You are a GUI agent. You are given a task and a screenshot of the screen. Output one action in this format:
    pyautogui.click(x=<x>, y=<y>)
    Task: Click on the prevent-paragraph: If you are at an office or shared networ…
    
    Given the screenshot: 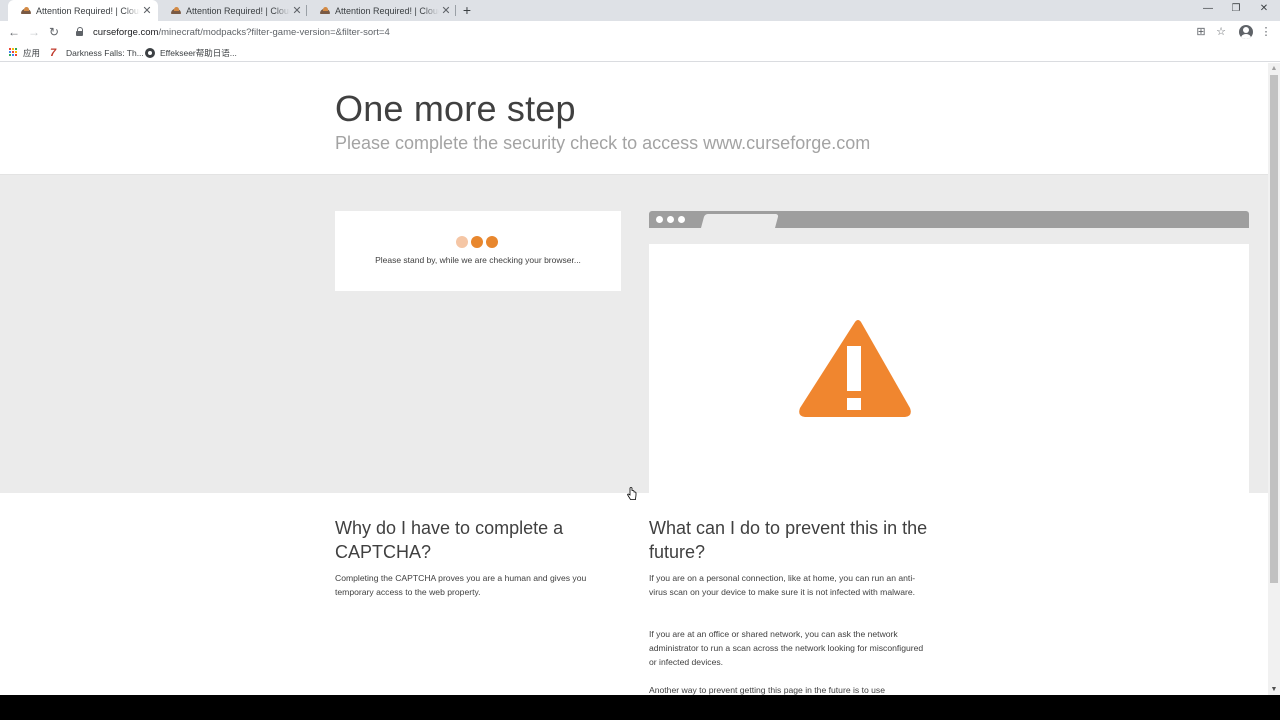 What is the action you would take?
    pyautogui.click(x=786, y=648)
    